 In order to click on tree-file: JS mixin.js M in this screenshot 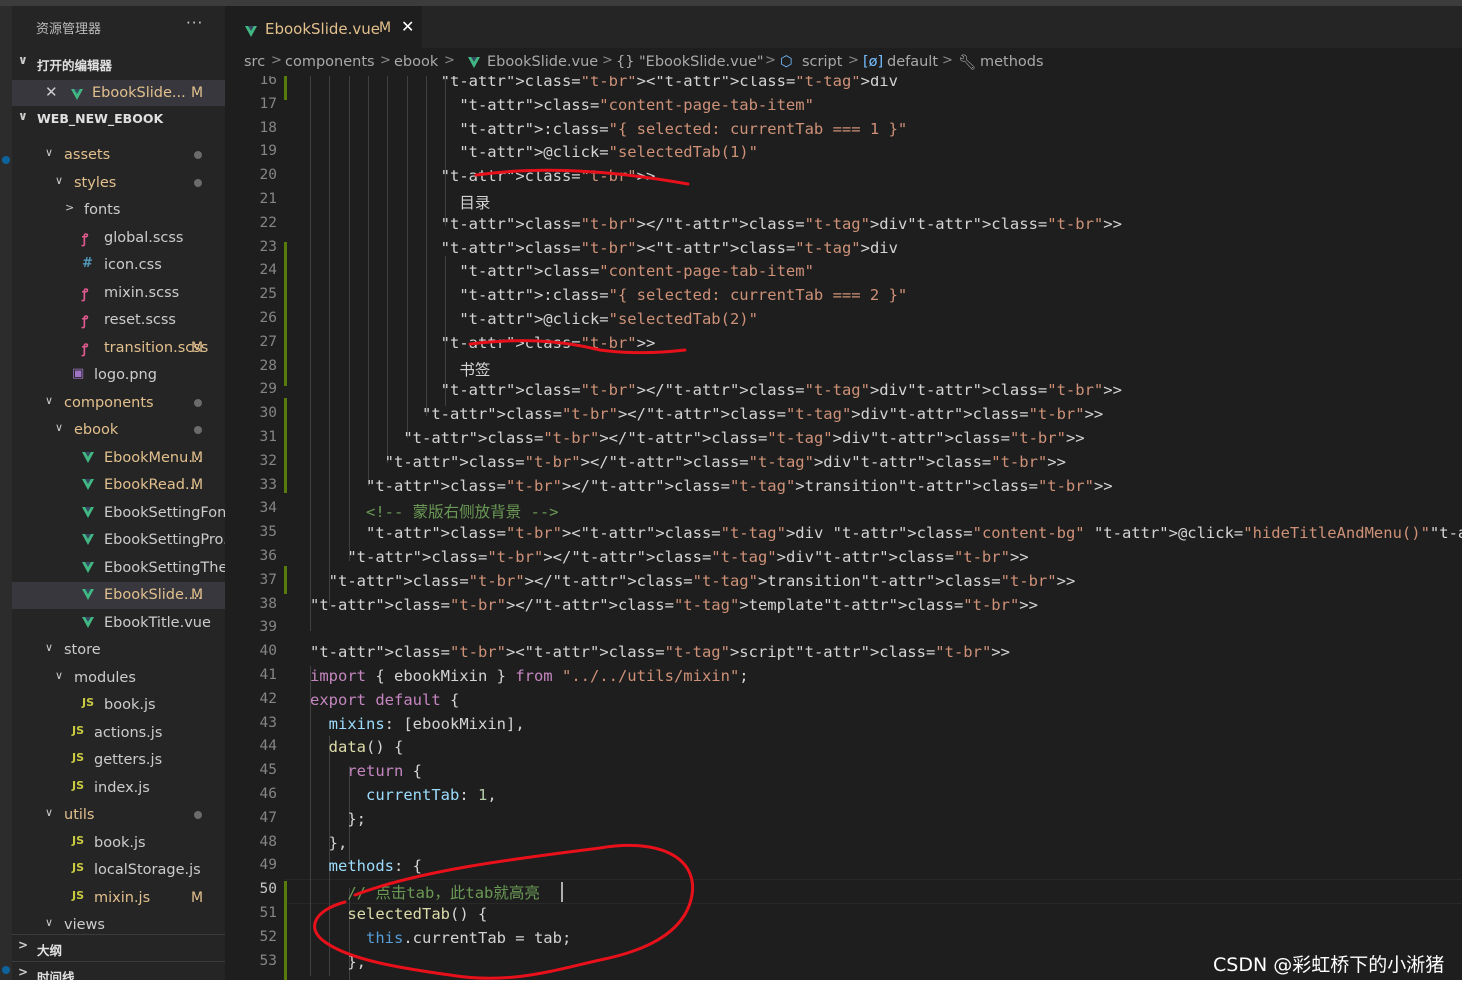, I will do `click(118, 898)`.